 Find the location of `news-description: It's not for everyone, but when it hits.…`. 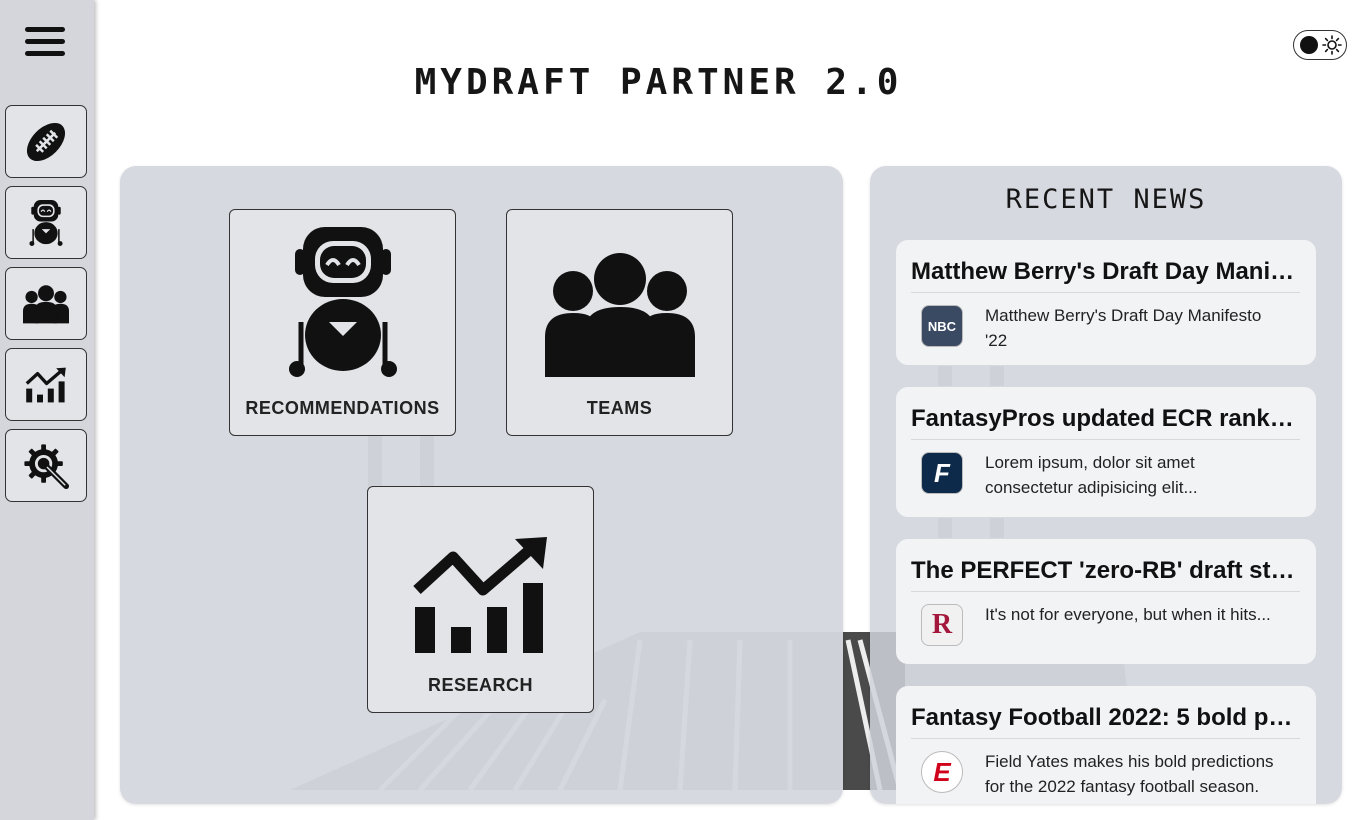

news-description: It's not for everyone, but when it hits.… is located at coordinates (1128, 614).